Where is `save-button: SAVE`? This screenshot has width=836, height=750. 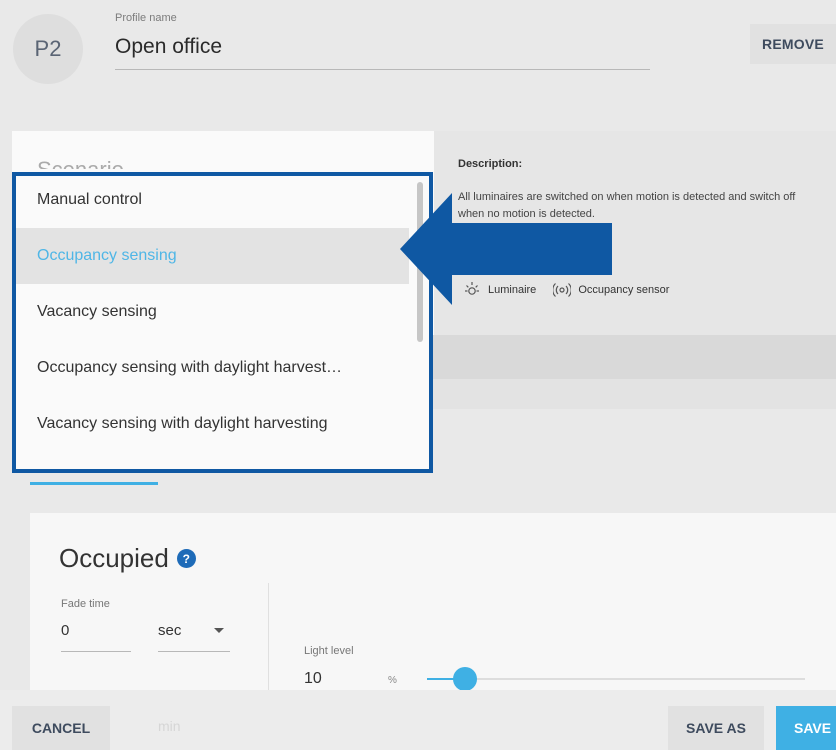
save-button: SAVE is located at coordinates (806, 728).